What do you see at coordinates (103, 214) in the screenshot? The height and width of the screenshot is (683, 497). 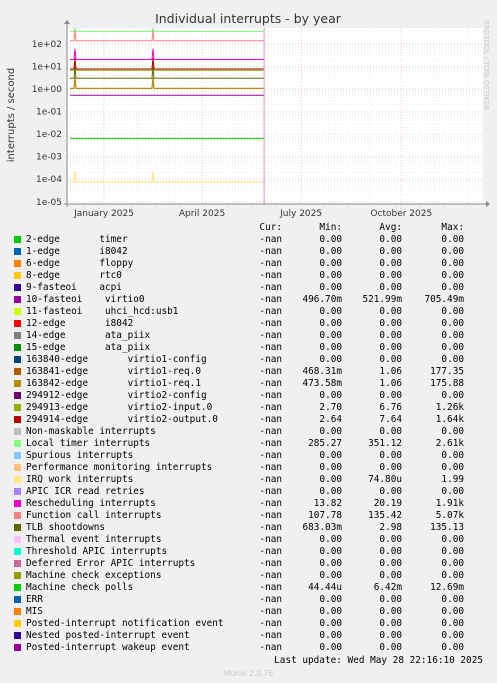 I see `x-tick-label: January 2025` at bounding box center [103, 214].